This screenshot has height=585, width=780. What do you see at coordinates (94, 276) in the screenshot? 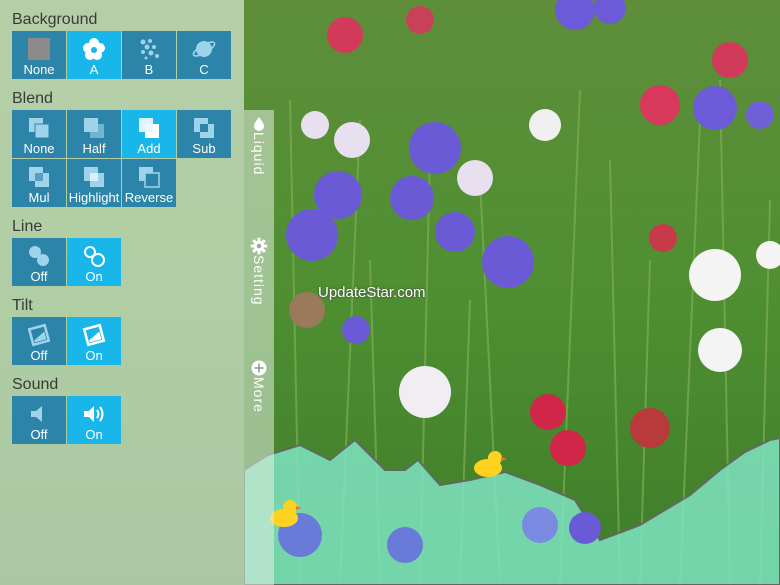
I see `line-on-label: On` at bounding box center [94, 276].